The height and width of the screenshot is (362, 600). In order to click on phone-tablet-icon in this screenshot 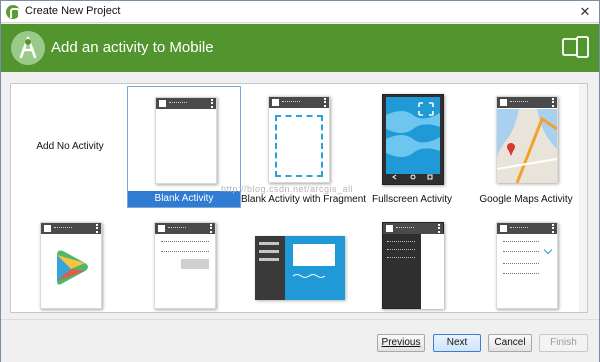, I will do `click(575, 47)`.